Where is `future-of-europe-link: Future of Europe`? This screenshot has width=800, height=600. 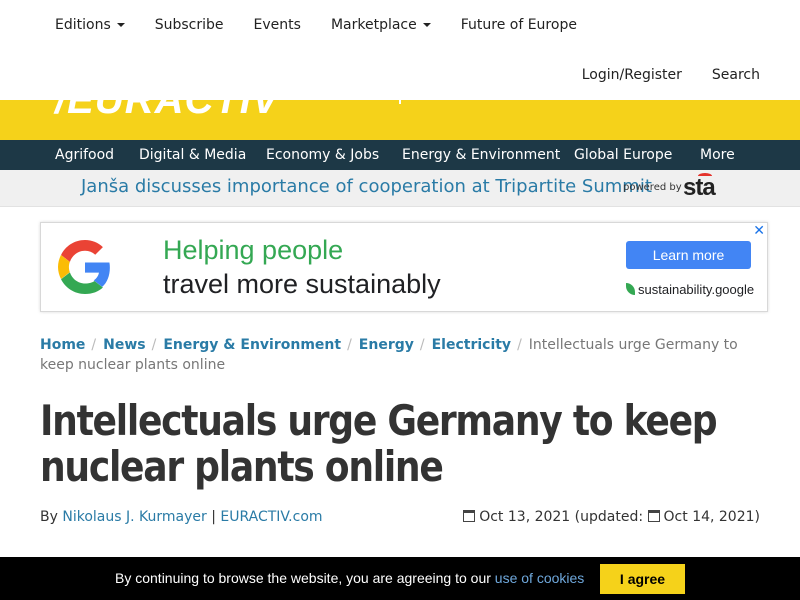
future-of-europe-link: Future of Europe is located at coordinates (519, 25).